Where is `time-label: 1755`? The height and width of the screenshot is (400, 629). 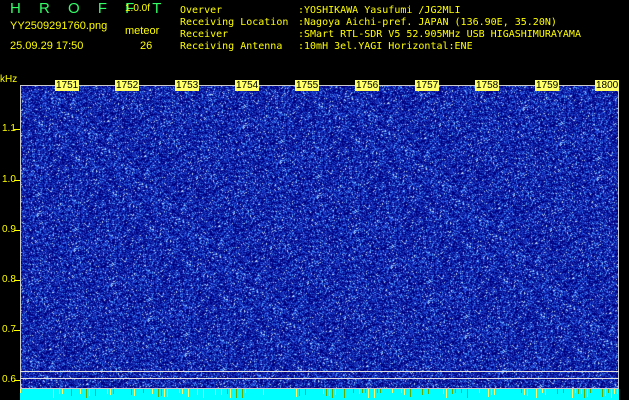 time-label: 1755 is located at coordinates (307, 85).